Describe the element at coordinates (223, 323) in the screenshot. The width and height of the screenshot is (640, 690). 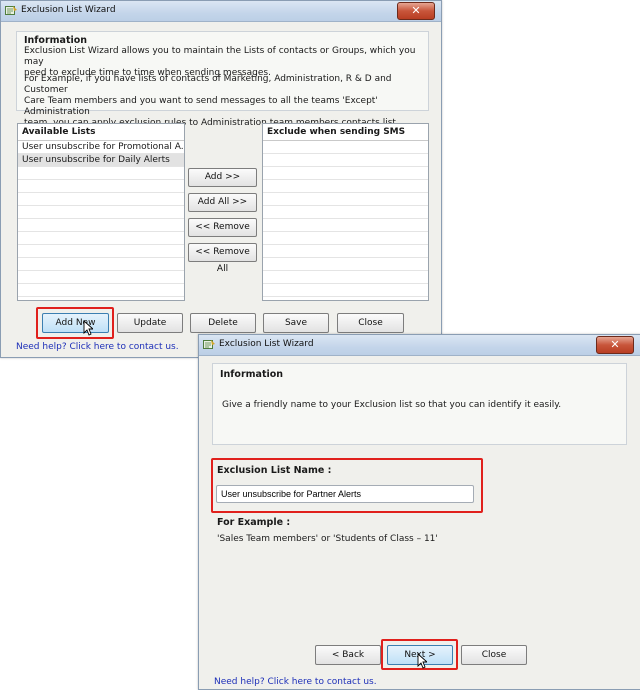
I see `delete-button: Delete` at that location.